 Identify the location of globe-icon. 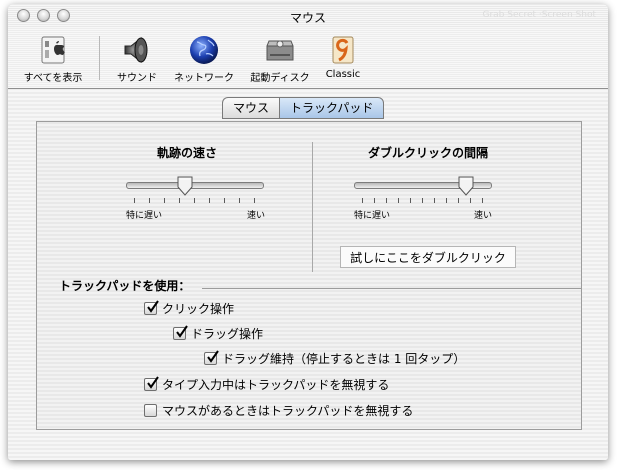
(204, 50).